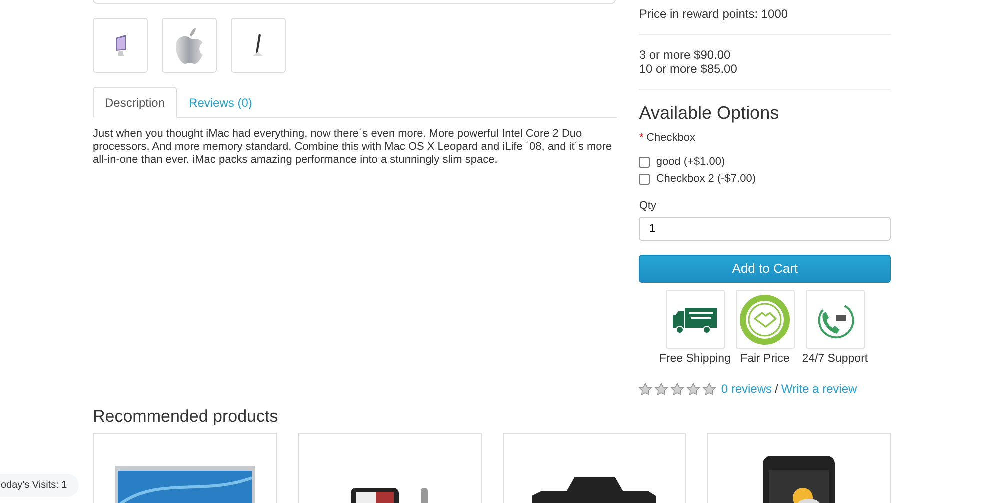 The image size is (1000, 503). What do you see at coordinates (835, 359) in the screenshot?
I see `badge-label: 24/7 Support` at bounding box center [835, 359].